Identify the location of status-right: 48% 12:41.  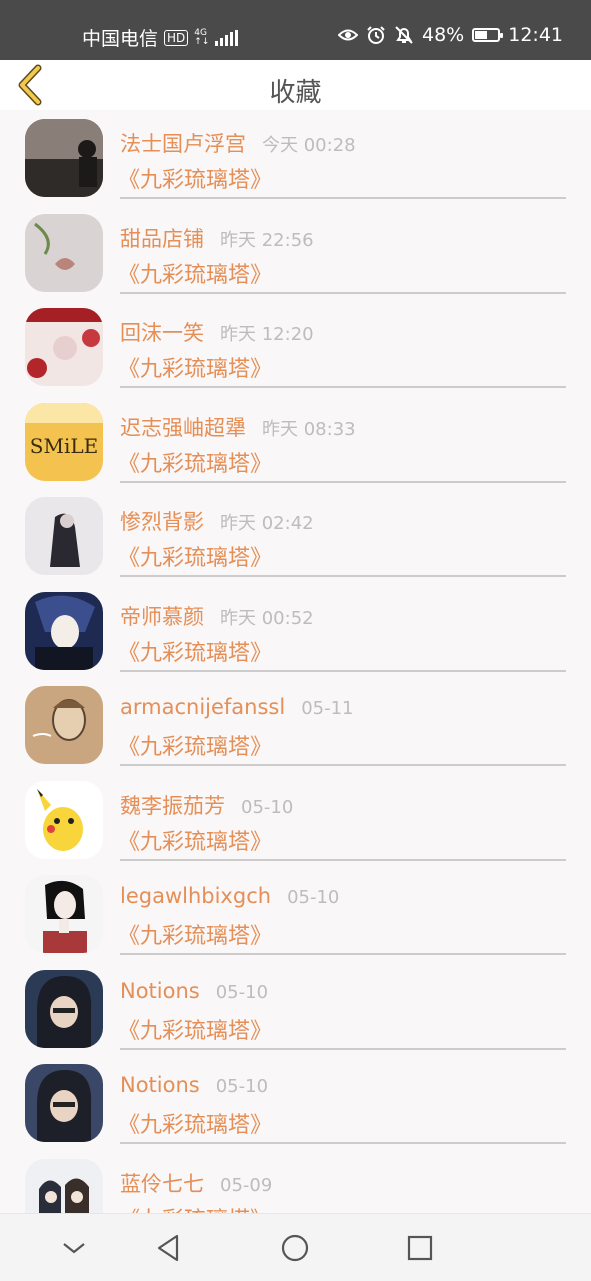
(450, 35).